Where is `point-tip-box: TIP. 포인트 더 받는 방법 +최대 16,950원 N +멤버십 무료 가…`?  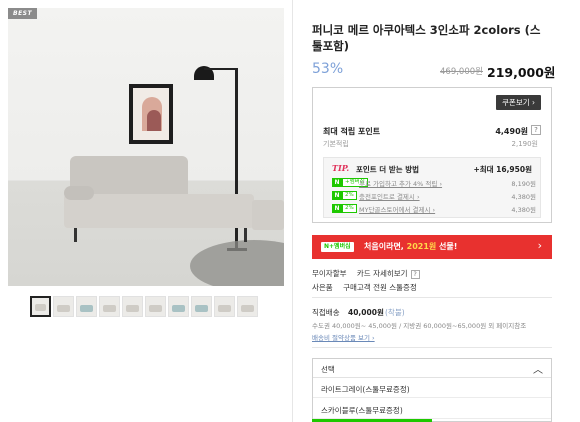
point-tip-box: TIP. 포인트 더 받는 방법 +최대 16,950원 N +멤버십 무료 가… is located at coordinates (432, 187).